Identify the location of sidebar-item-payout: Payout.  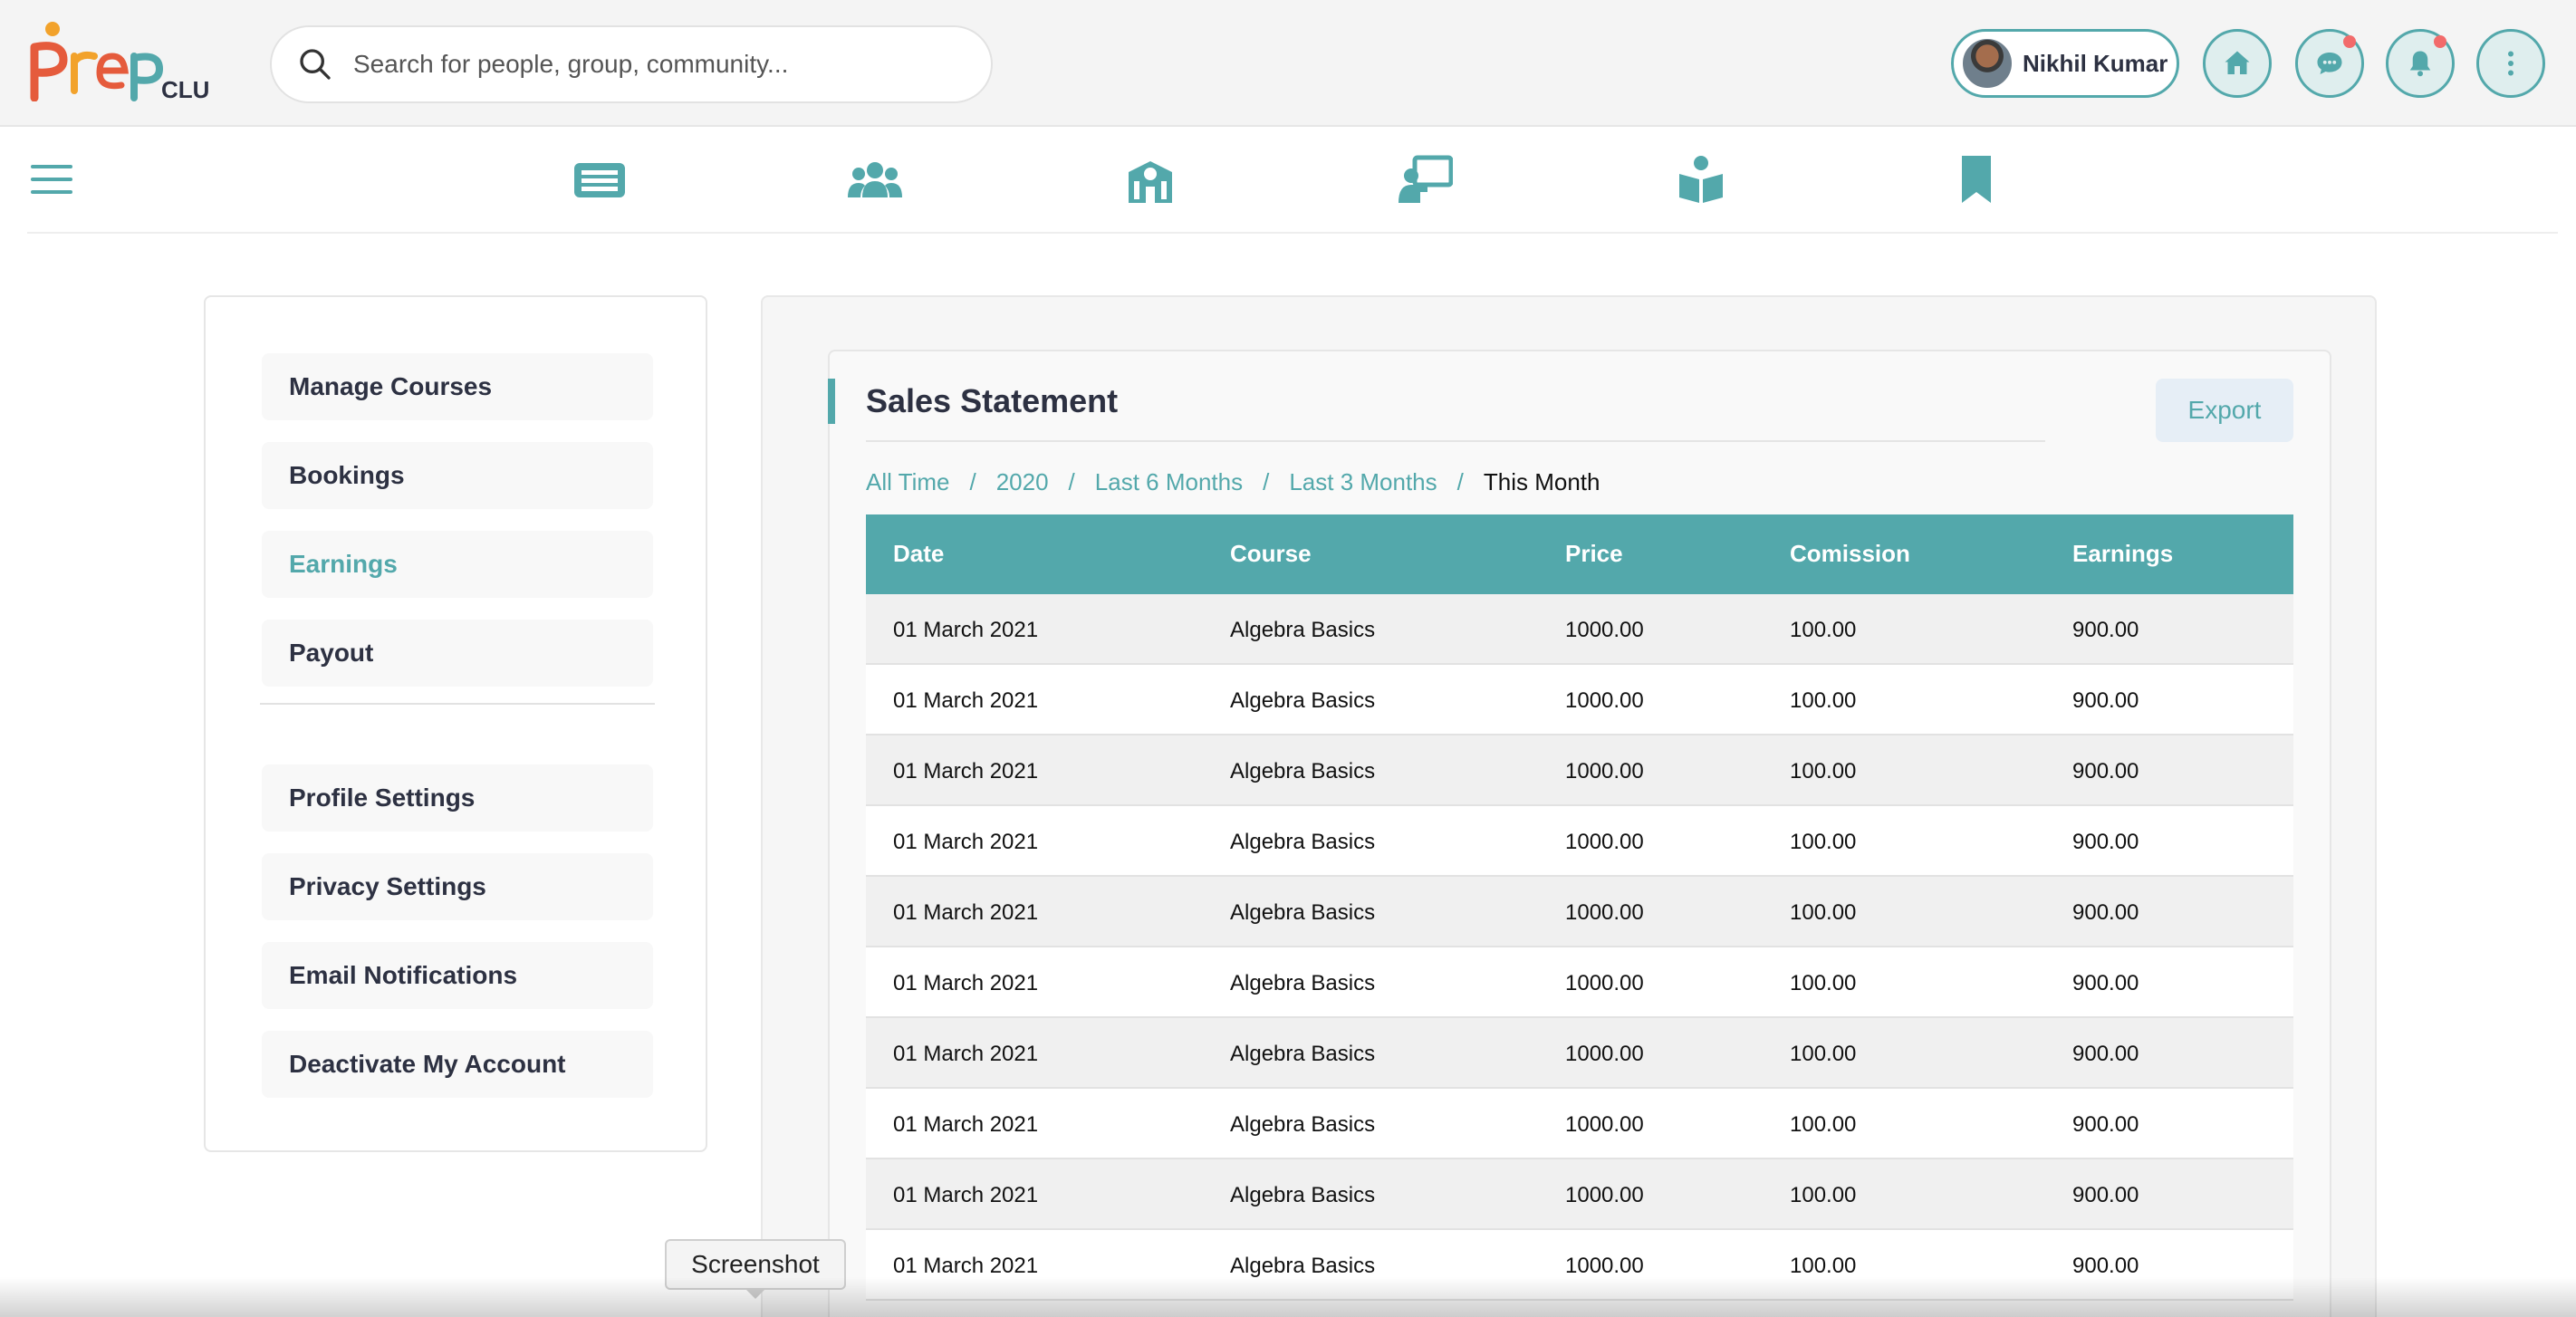
(457, 653).